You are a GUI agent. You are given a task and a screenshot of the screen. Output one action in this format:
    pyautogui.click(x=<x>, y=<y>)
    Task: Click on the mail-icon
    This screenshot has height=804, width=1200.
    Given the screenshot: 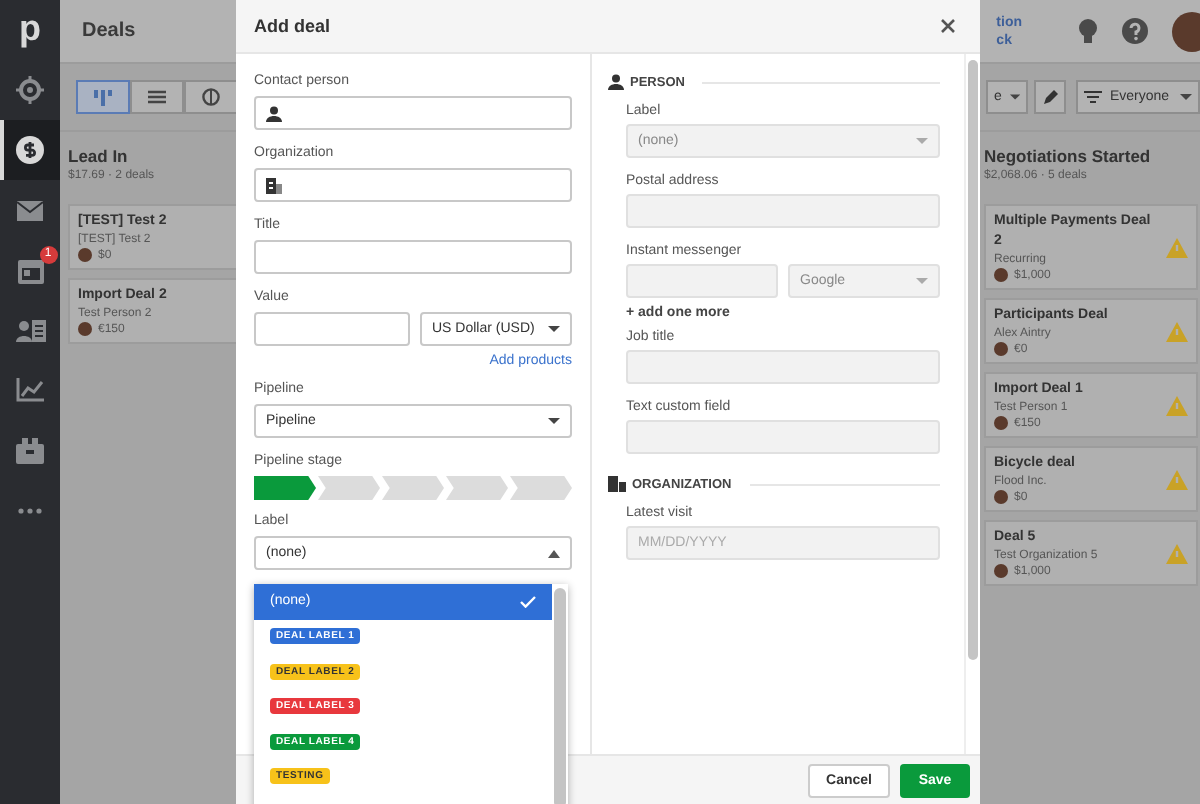 What is the action you would take?
    pyautogui.click(x=30, y=210)
    